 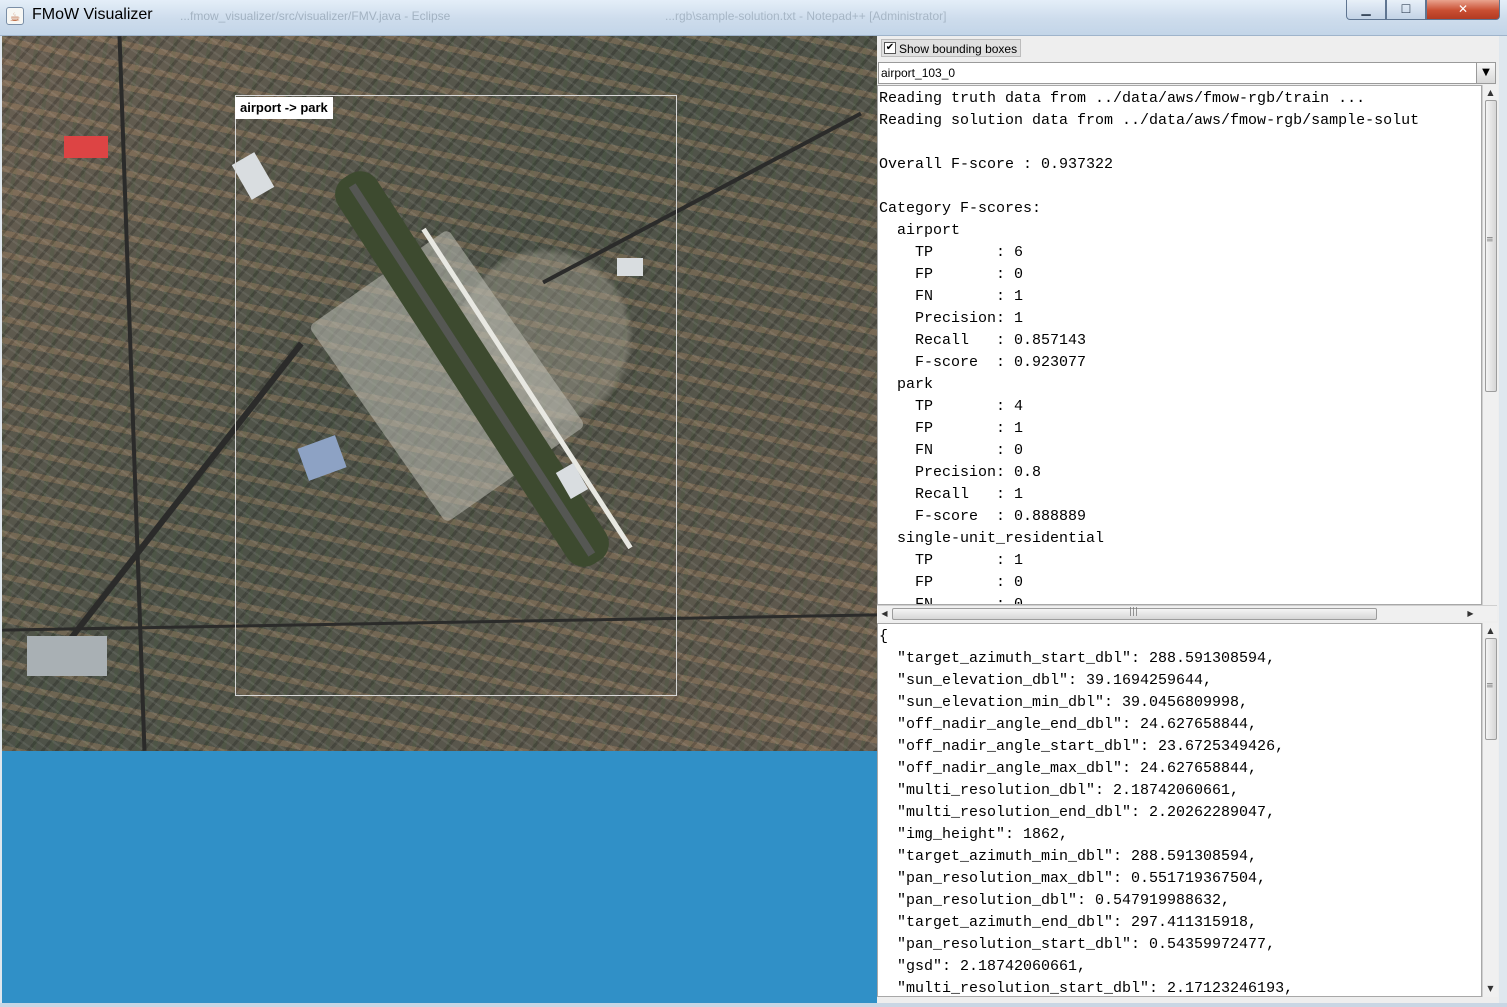 I want to click on metadata-vertical-scrollbar: ▲ ≡ ▼, so click(x=1490, y=810).